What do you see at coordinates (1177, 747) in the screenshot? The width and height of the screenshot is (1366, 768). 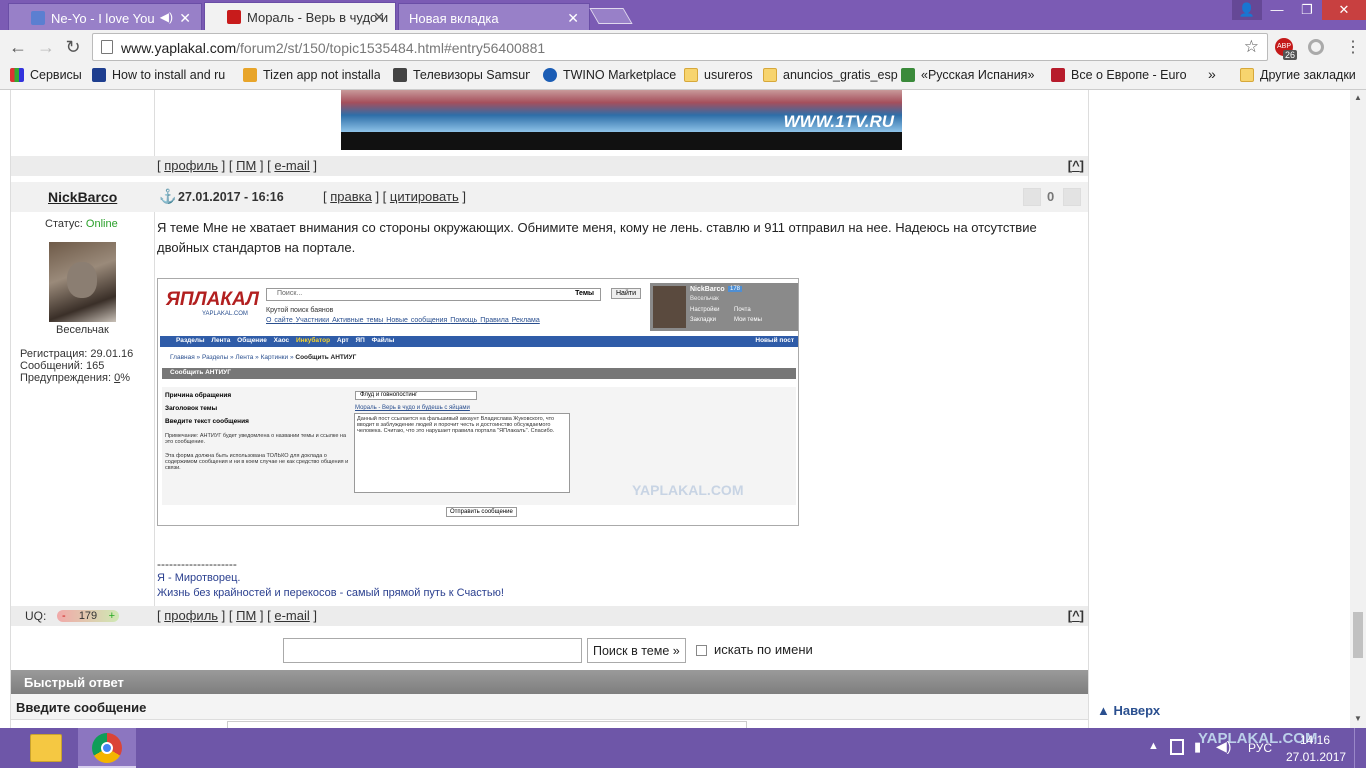 I see `battery-icon` at bounding box center [1177, 747].